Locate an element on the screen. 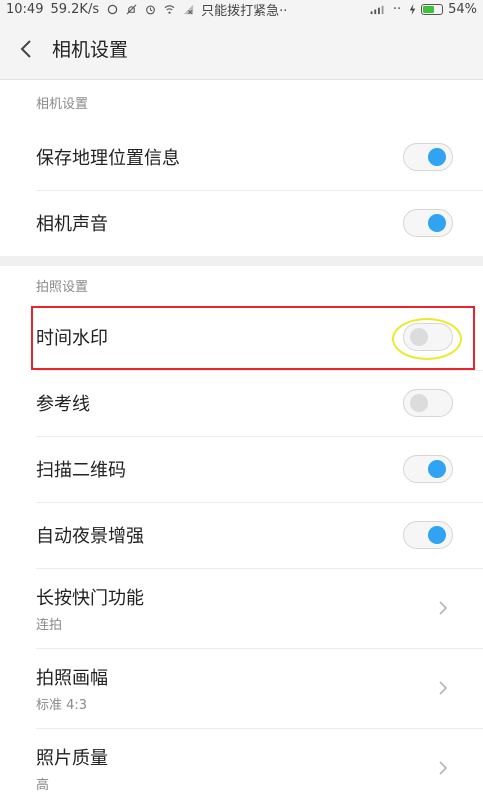 This screenshot has height=803, width=483. chevron-left-icon is located at coordinates (25, 48).